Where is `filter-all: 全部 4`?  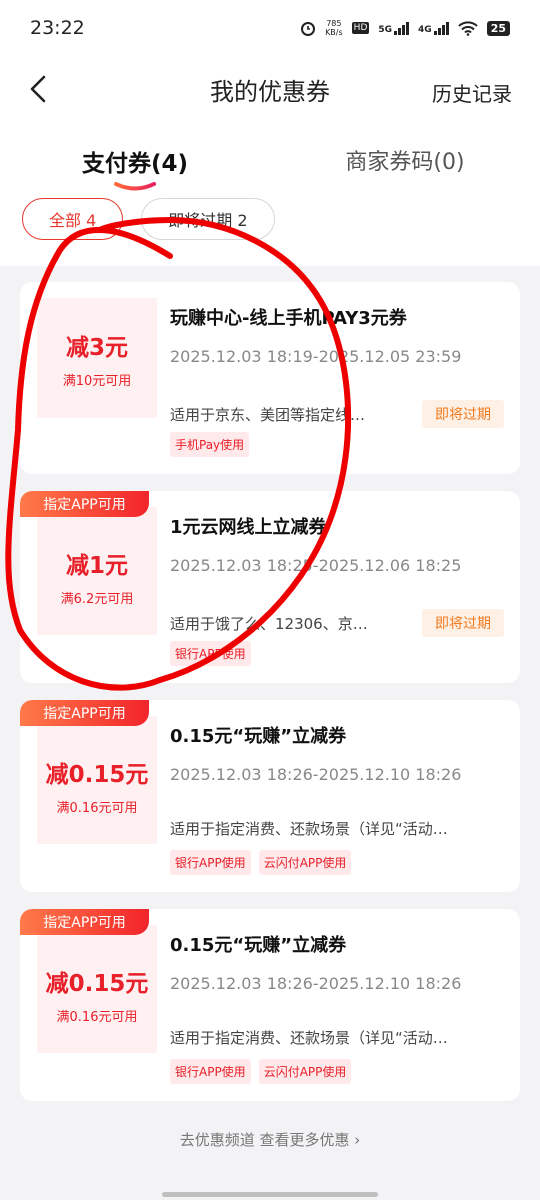 filter-all: 全部 4 is located at coordinates (73, 219).